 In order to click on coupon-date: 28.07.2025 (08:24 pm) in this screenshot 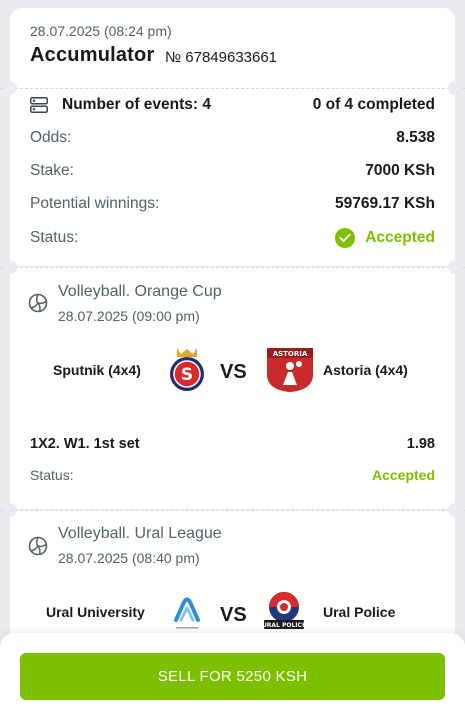, I will do `click(101, 31)`.